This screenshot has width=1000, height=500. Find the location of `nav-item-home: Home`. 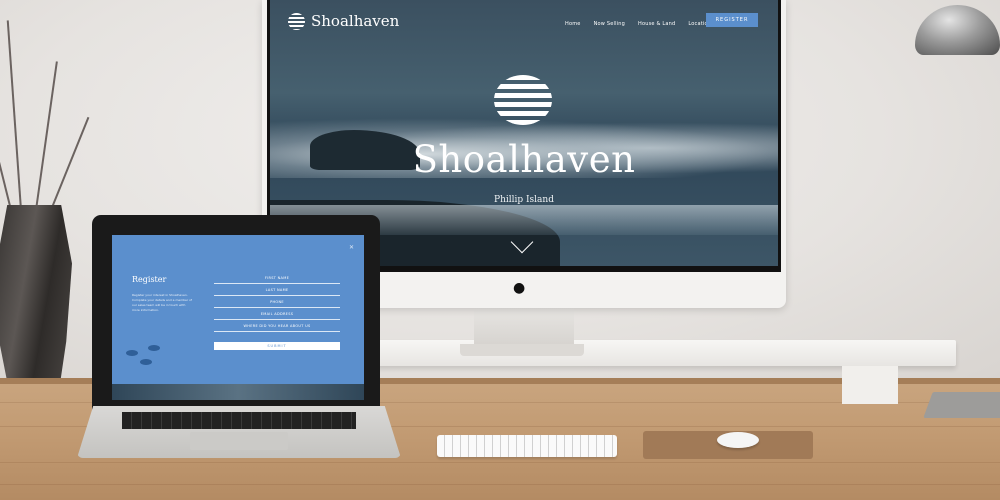

nav-item-home: Home is located at coordinates (573, 24).